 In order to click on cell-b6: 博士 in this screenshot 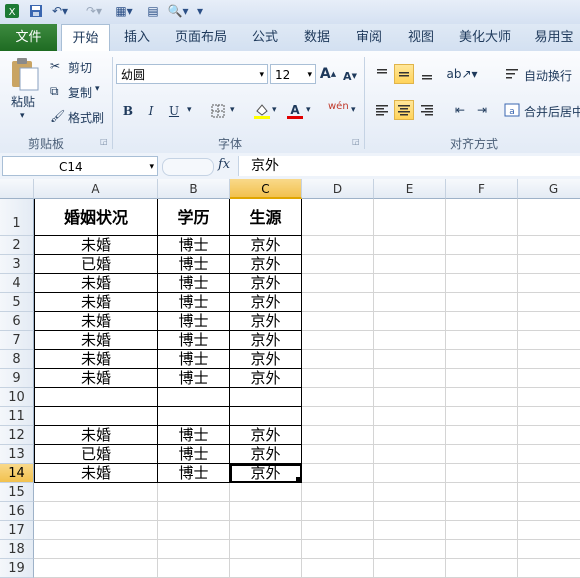, I will do `click(194, 321)`.